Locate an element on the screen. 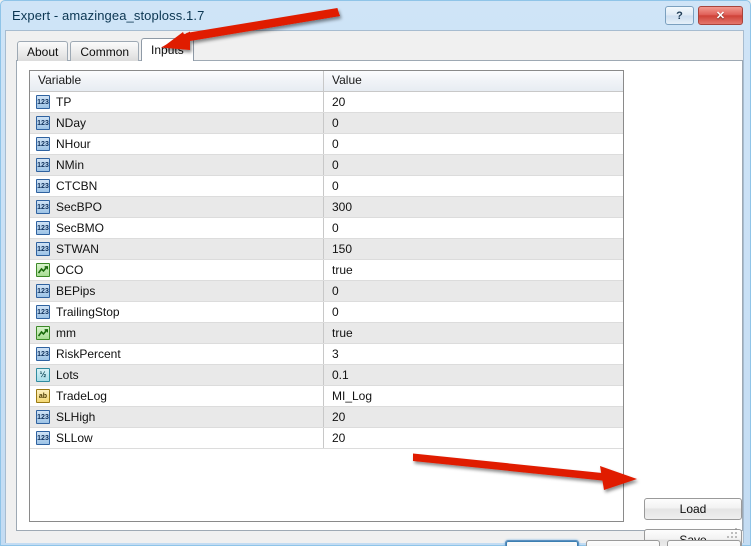 This screenshot has width=751, height=546. variable-name: Lots is located at coordinates (67, 375).